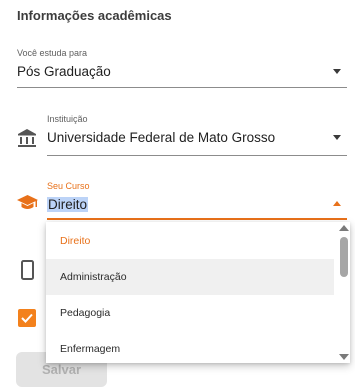 The height and width of the screenshot is (391, 355). Describe the element at coordinates (94, 15) in the screenshot. I see `section-title: Informações acadêmicas` at that location.